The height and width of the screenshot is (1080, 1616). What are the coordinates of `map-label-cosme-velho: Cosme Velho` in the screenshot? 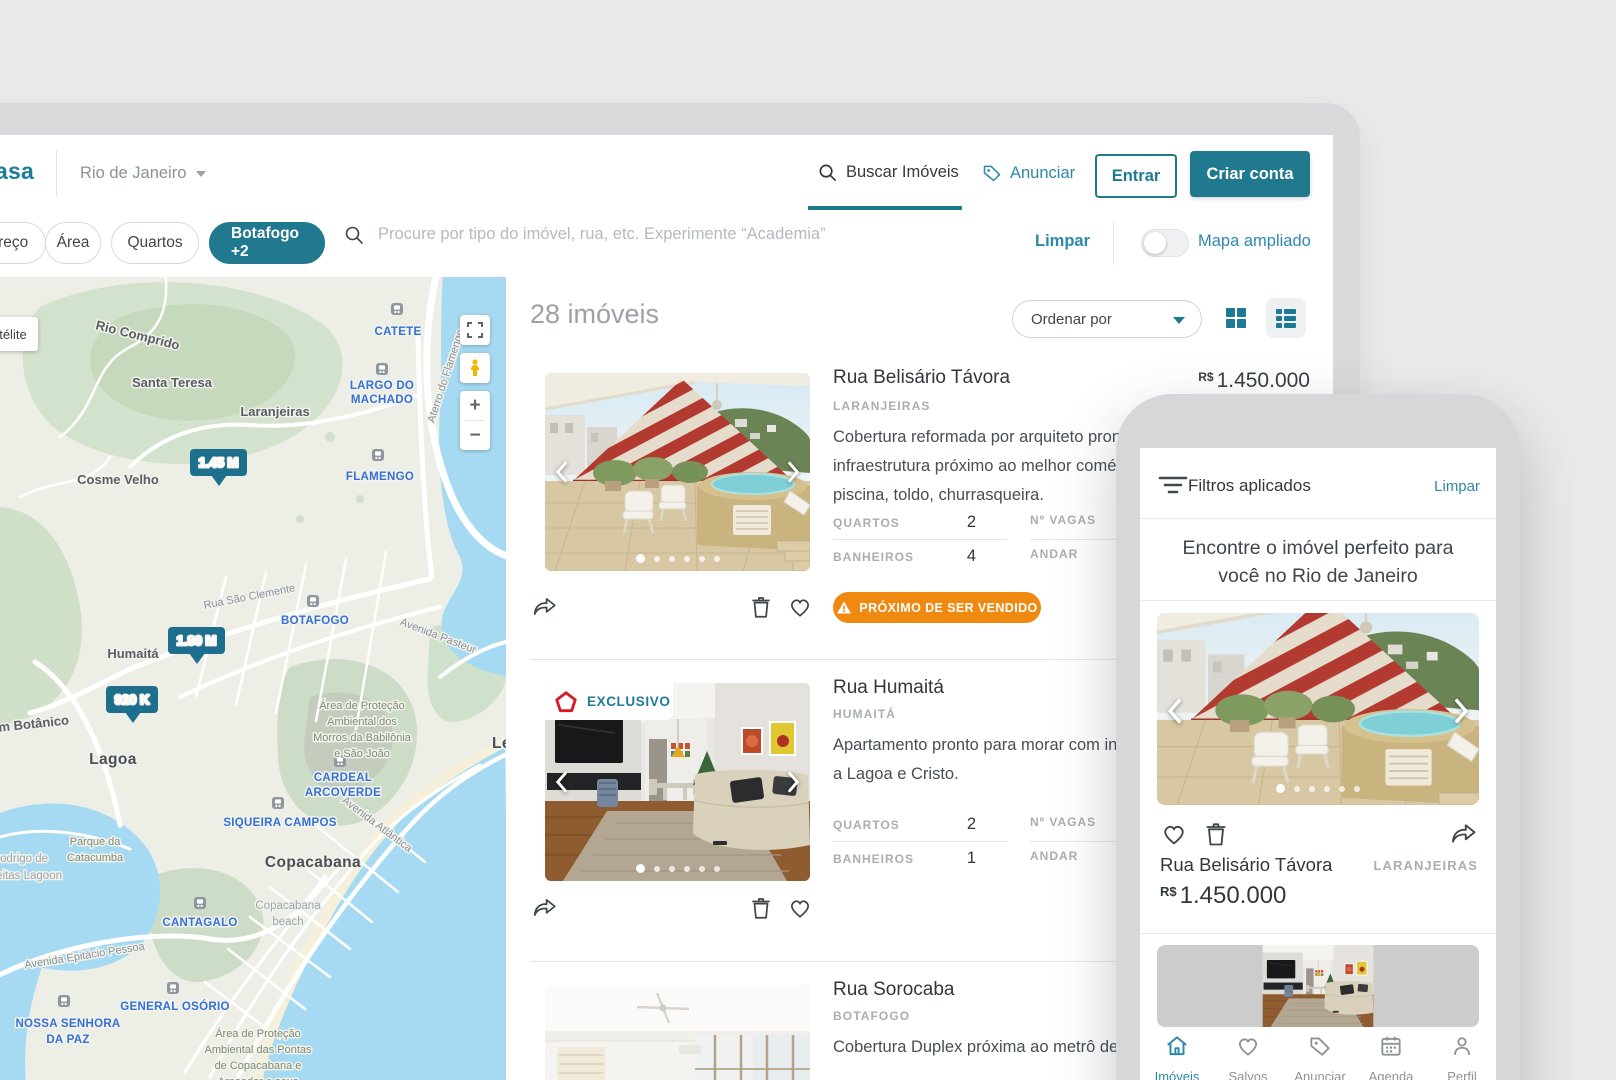 It's located at (118, 479).